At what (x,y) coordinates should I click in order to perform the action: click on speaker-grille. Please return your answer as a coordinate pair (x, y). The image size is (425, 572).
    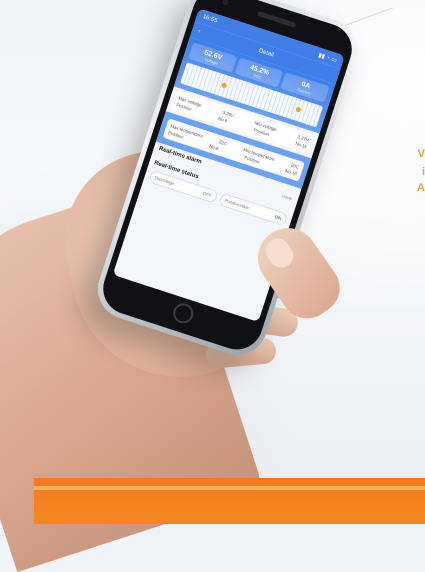
    Looking at the image, I should click on (276, 19).